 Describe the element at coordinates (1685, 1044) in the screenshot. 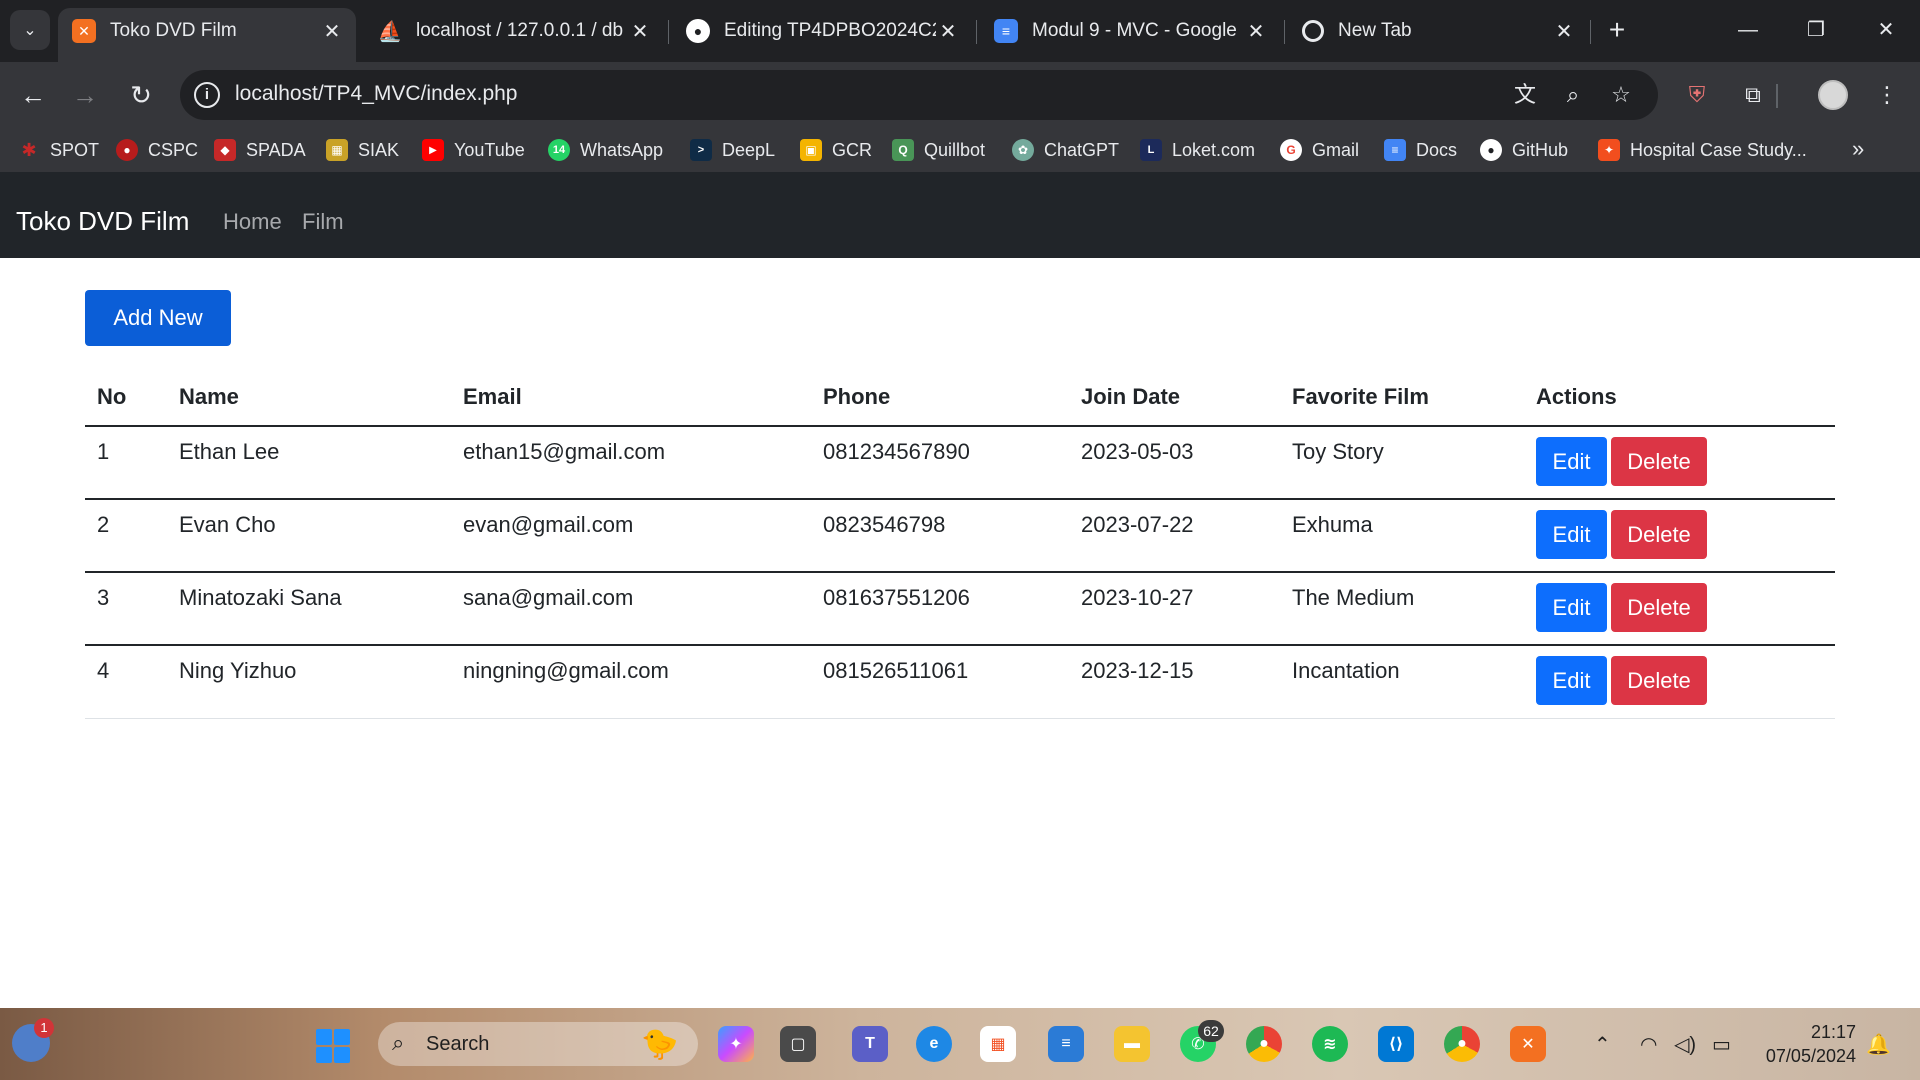

I see `volume-icon: ◁)` at that location.